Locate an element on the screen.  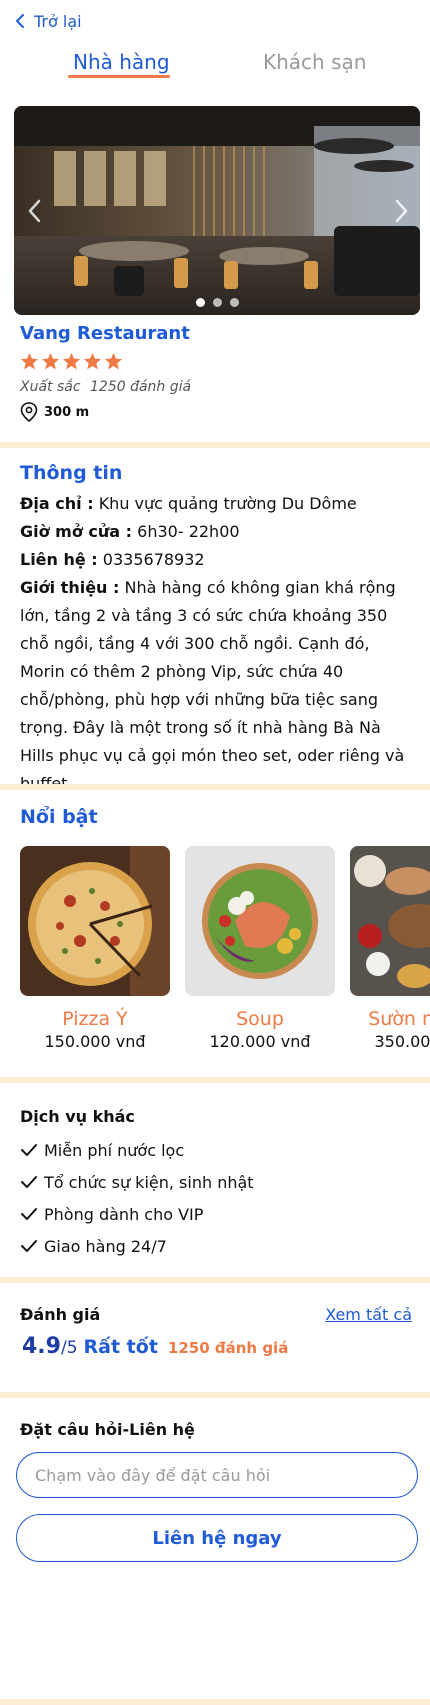
hours-row: Giờ mở cửa : 6h30- 22h00 is located at coordinates (215, 532).